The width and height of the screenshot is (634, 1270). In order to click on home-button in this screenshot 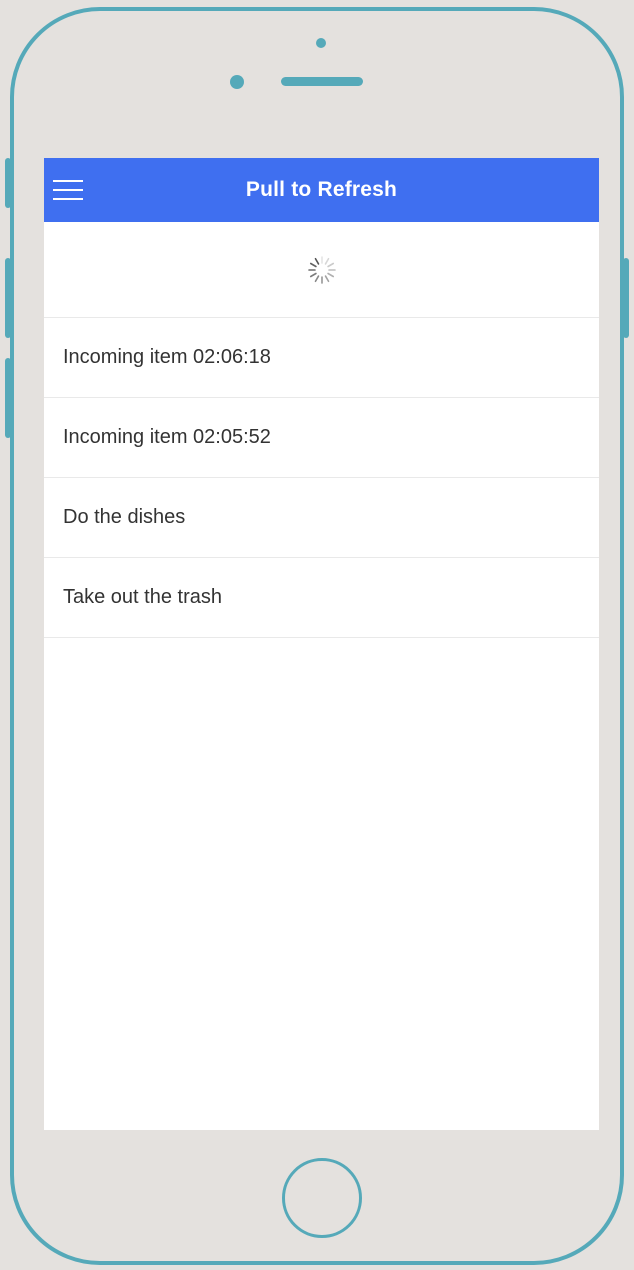, I will do `click(322, 1198)`.